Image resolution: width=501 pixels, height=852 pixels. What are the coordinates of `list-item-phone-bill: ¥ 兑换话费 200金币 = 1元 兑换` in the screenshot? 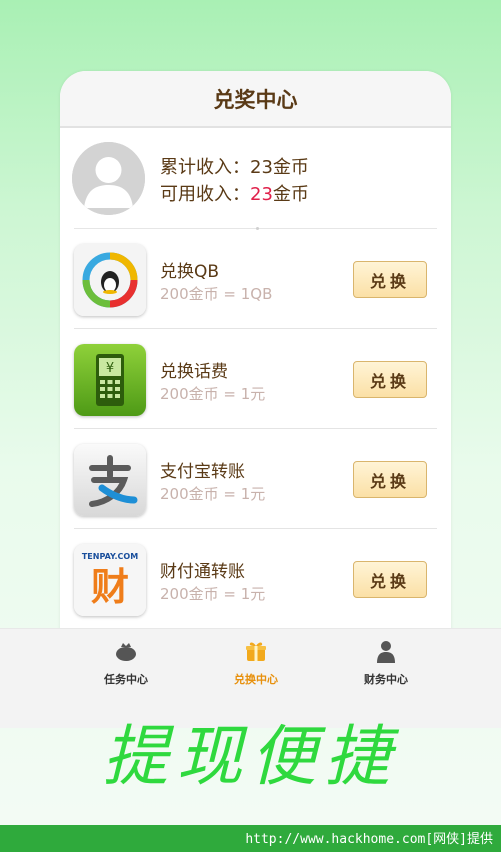 It's located at (255, 379).